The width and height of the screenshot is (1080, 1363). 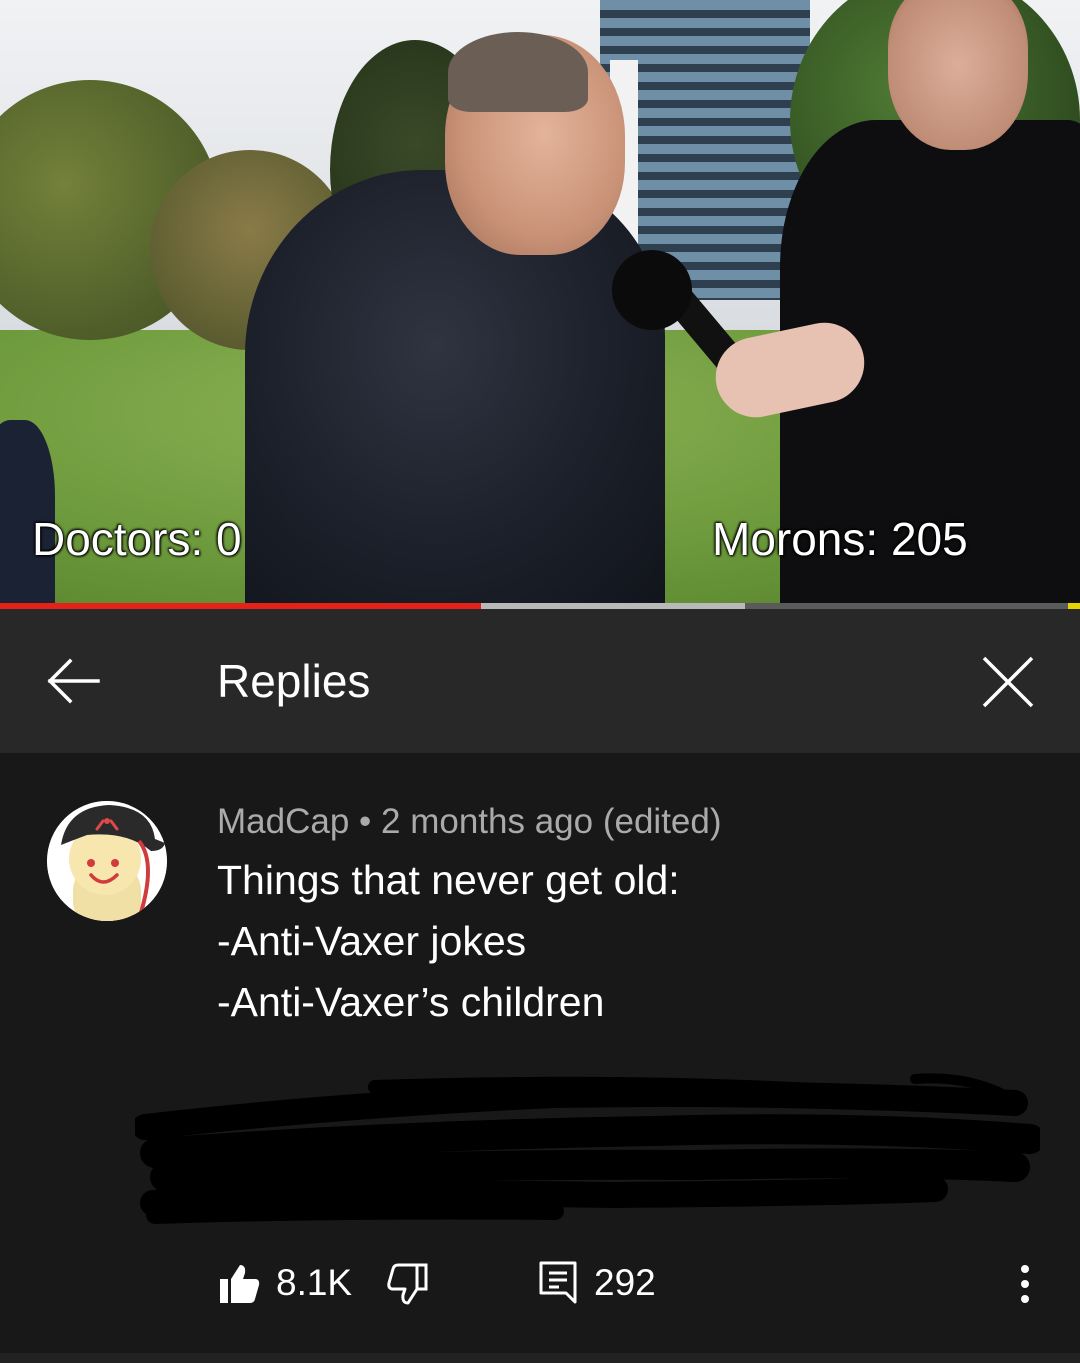 I want to click on microphone, so click(x=652, y=290).